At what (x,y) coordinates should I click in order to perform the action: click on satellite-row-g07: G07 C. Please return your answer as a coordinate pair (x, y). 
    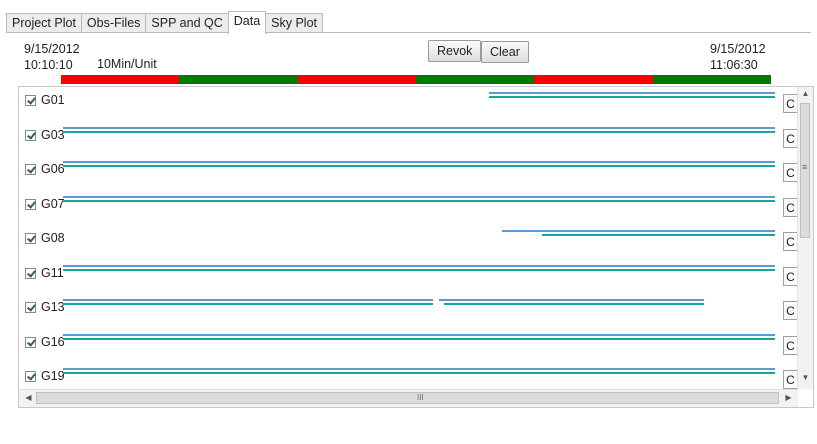
    Looking at the image, I should click on (408, 207).